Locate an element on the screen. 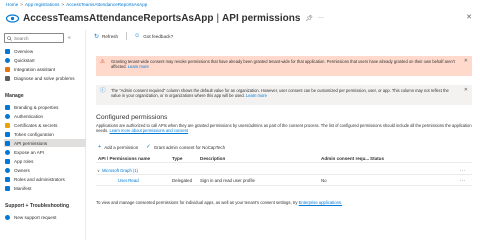 The image size is (480, 240). breadcrumb-home: Home is located at coordinates (12, 4).